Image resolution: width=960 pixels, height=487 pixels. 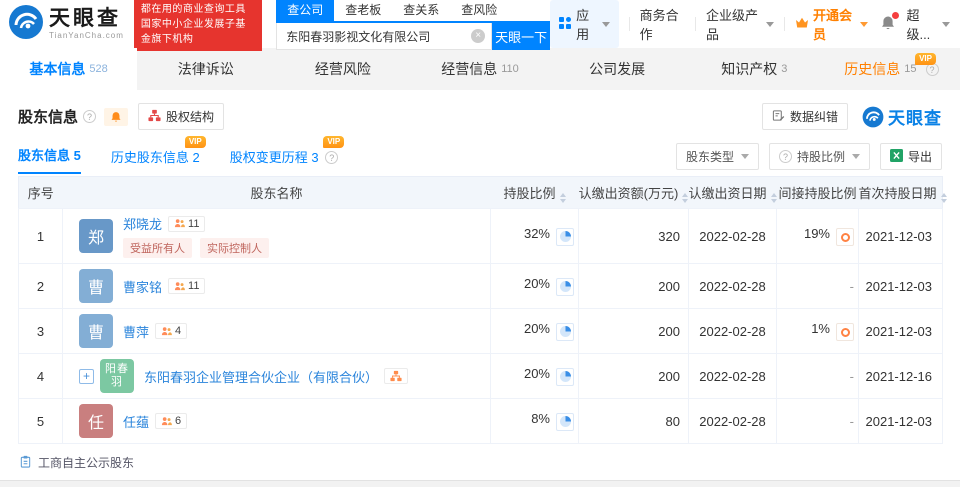 What do you see at coordinates (96, 421) in the screenshot?
I see `avatar: 任` at bounding box center [96, 421].